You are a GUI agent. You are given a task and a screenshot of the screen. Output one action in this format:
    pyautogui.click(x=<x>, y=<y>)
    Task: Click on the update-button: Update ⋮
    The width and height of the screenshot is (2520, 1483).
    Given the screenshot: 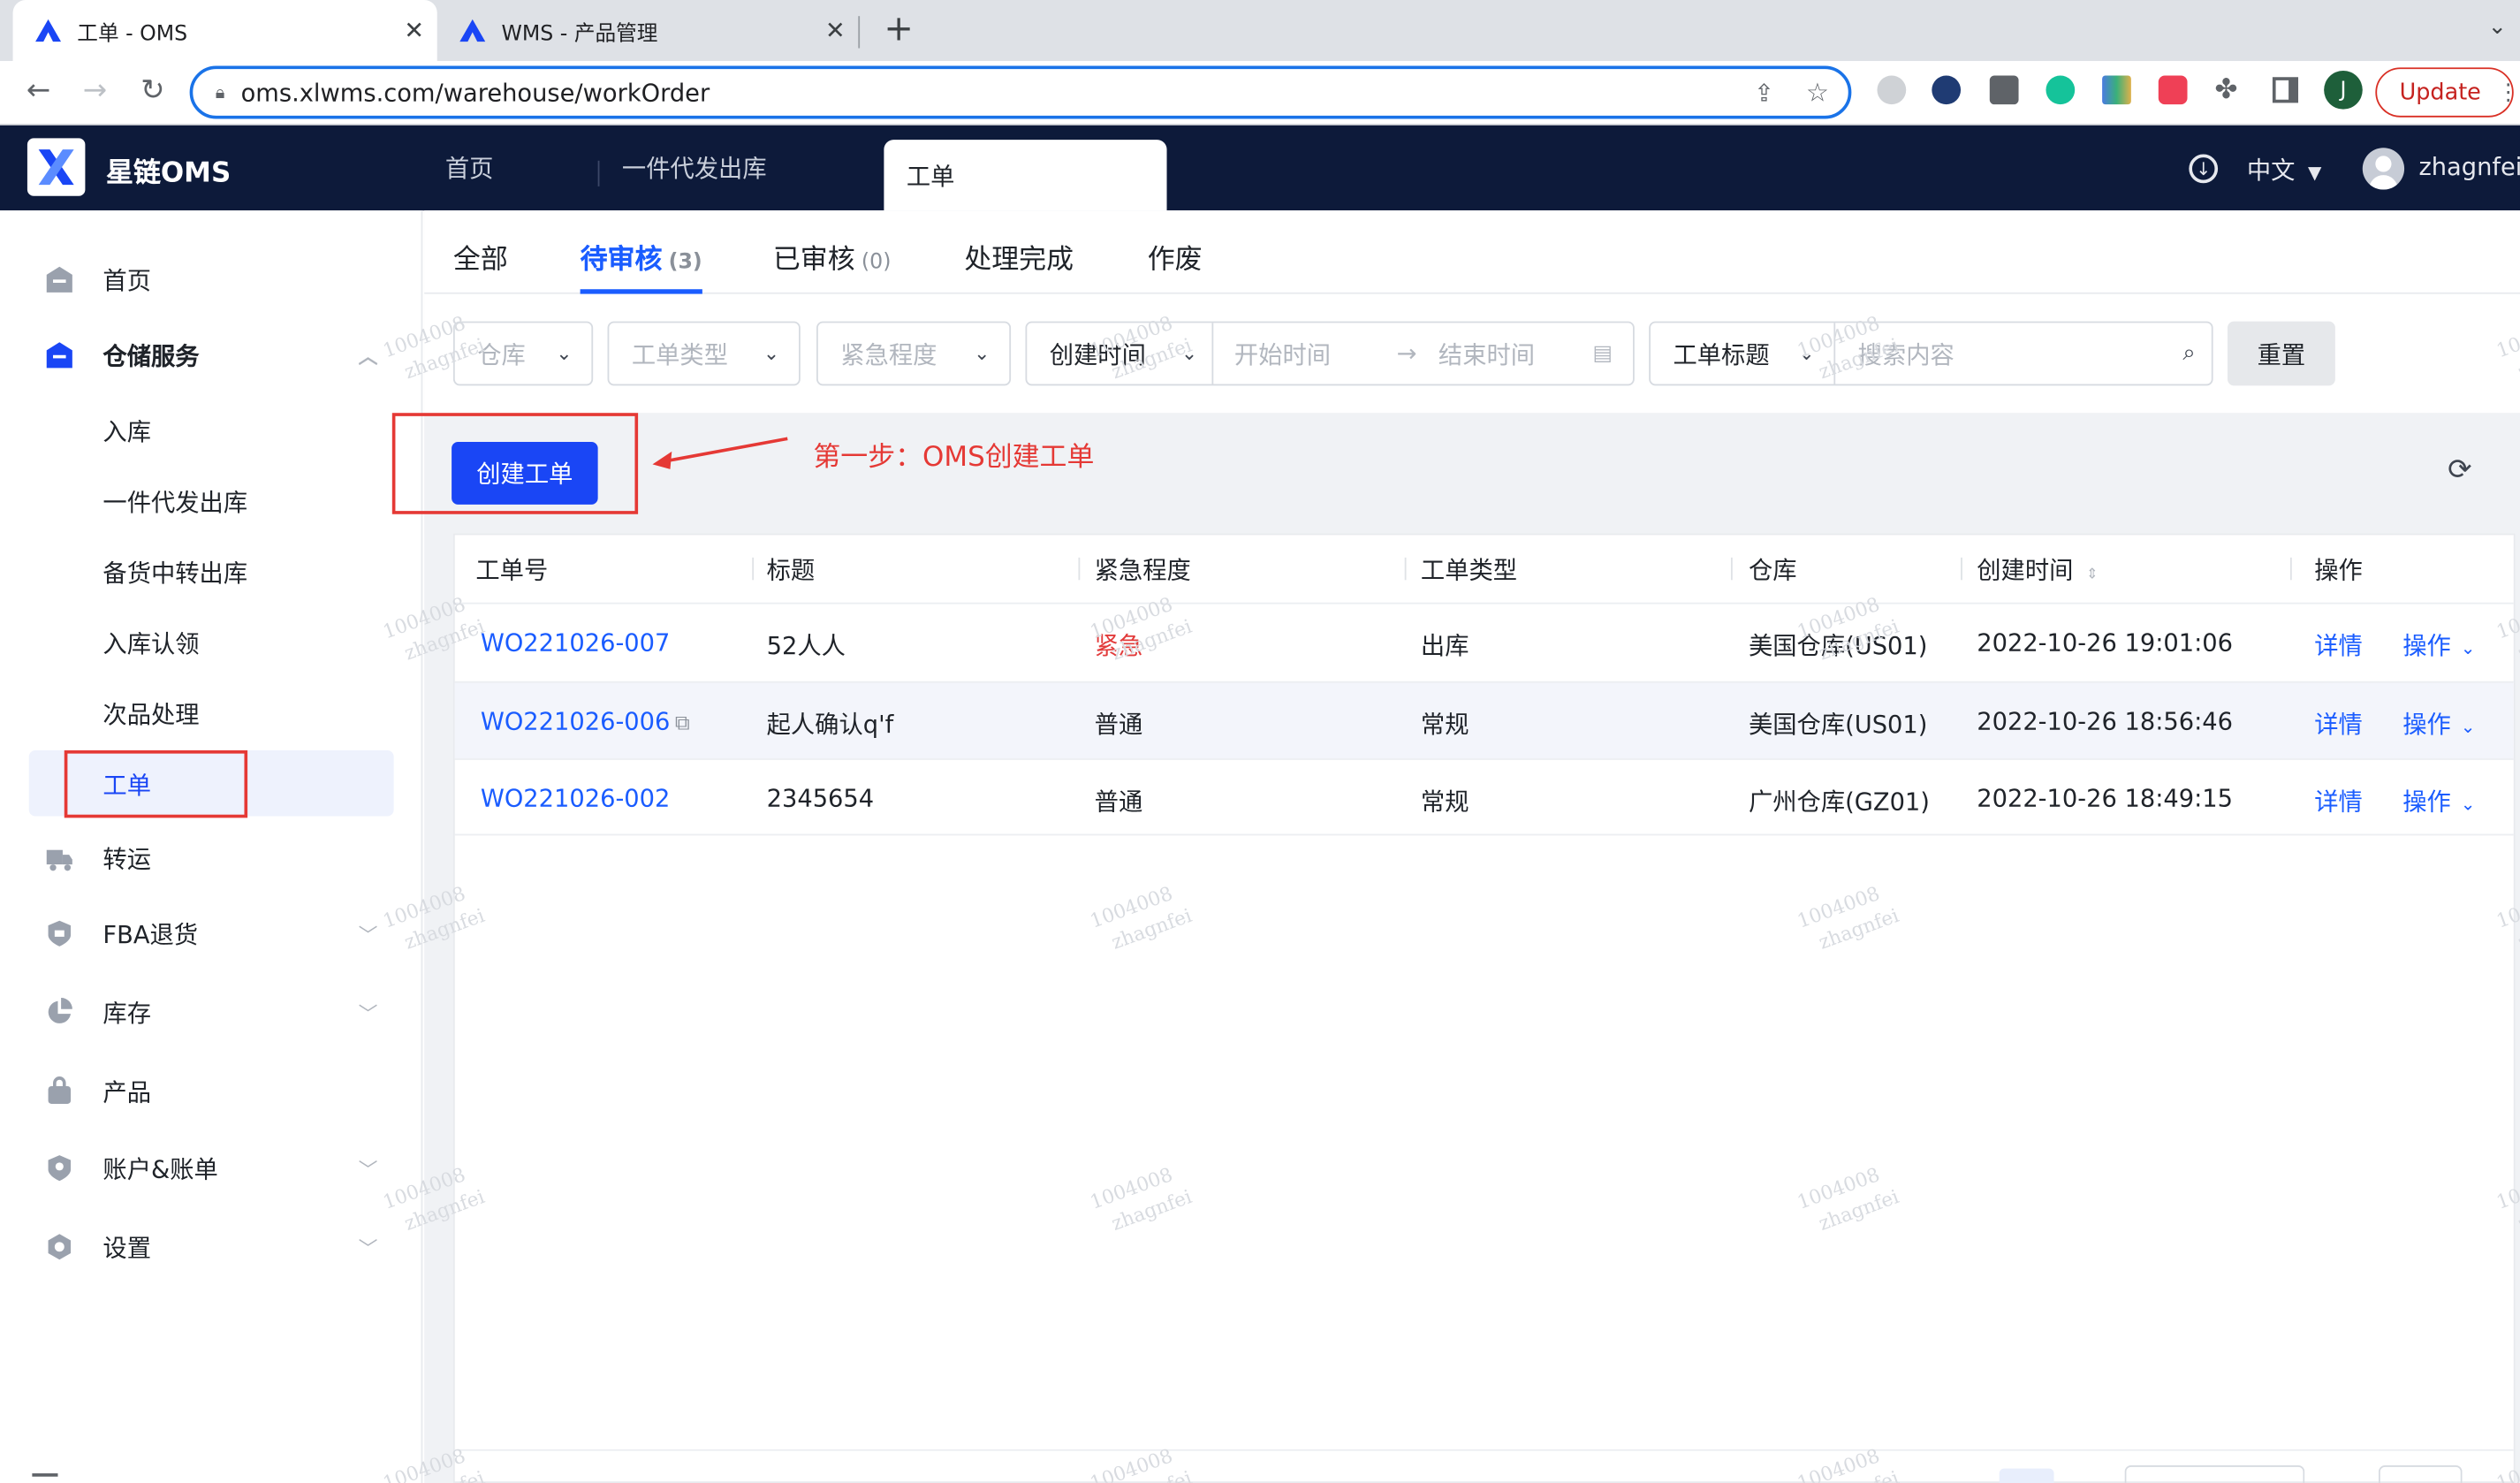 What is the action you would take?
    pyautogui.click(x=2447, y=92)
    